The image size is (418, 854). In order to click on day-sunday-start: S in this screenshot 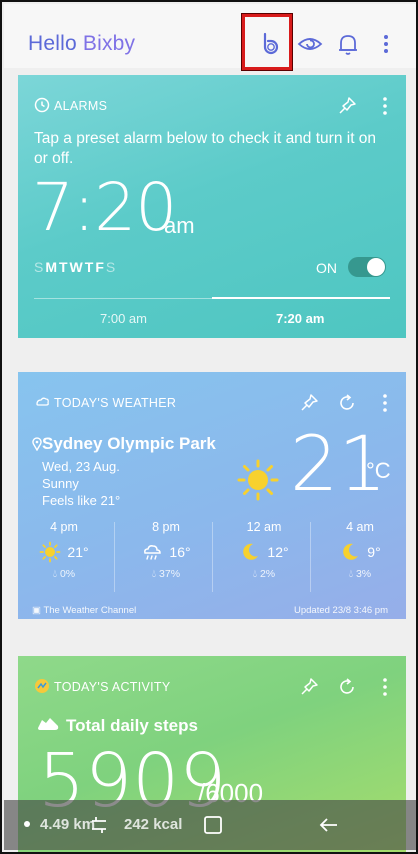, I will do `click(40, 267)`.